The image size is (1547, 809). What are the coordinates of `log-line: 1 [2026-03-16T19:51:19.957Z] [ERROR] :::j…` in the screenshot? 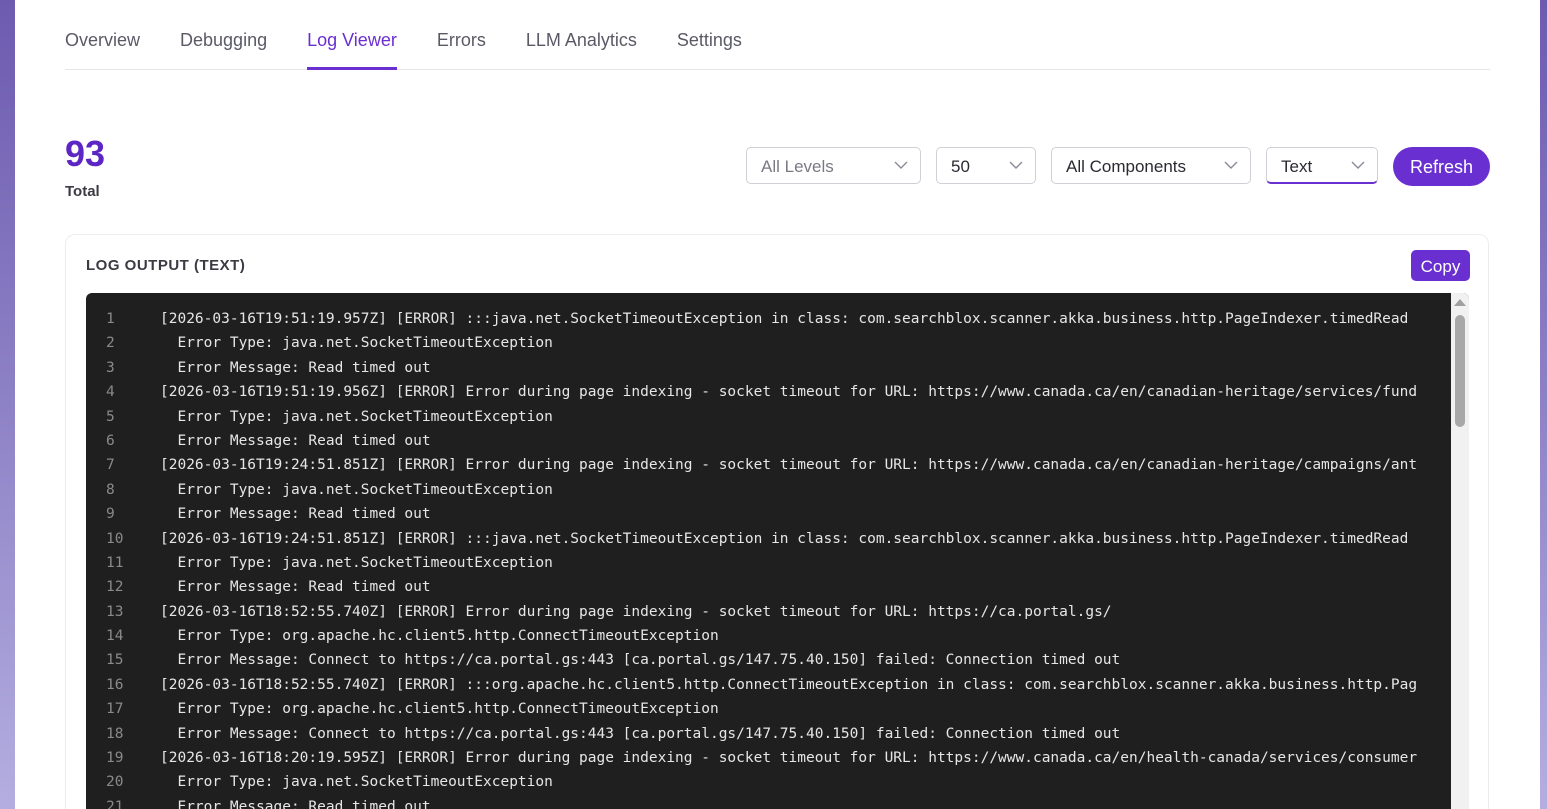 It's located at (768, 319).